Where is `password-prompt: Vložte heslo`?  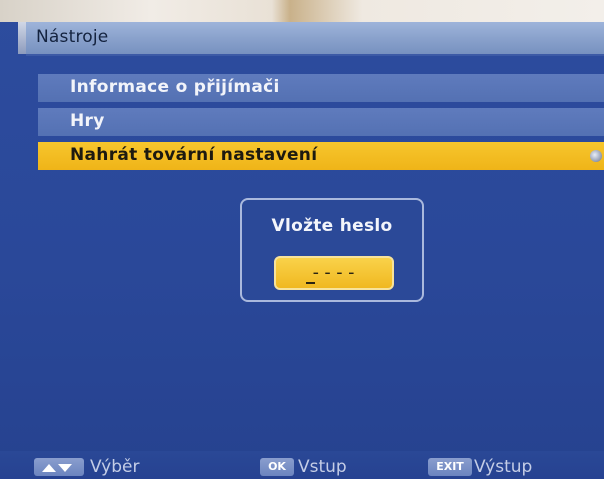
password-prompt: Vložte heslo is located at coordinates (332, 226).